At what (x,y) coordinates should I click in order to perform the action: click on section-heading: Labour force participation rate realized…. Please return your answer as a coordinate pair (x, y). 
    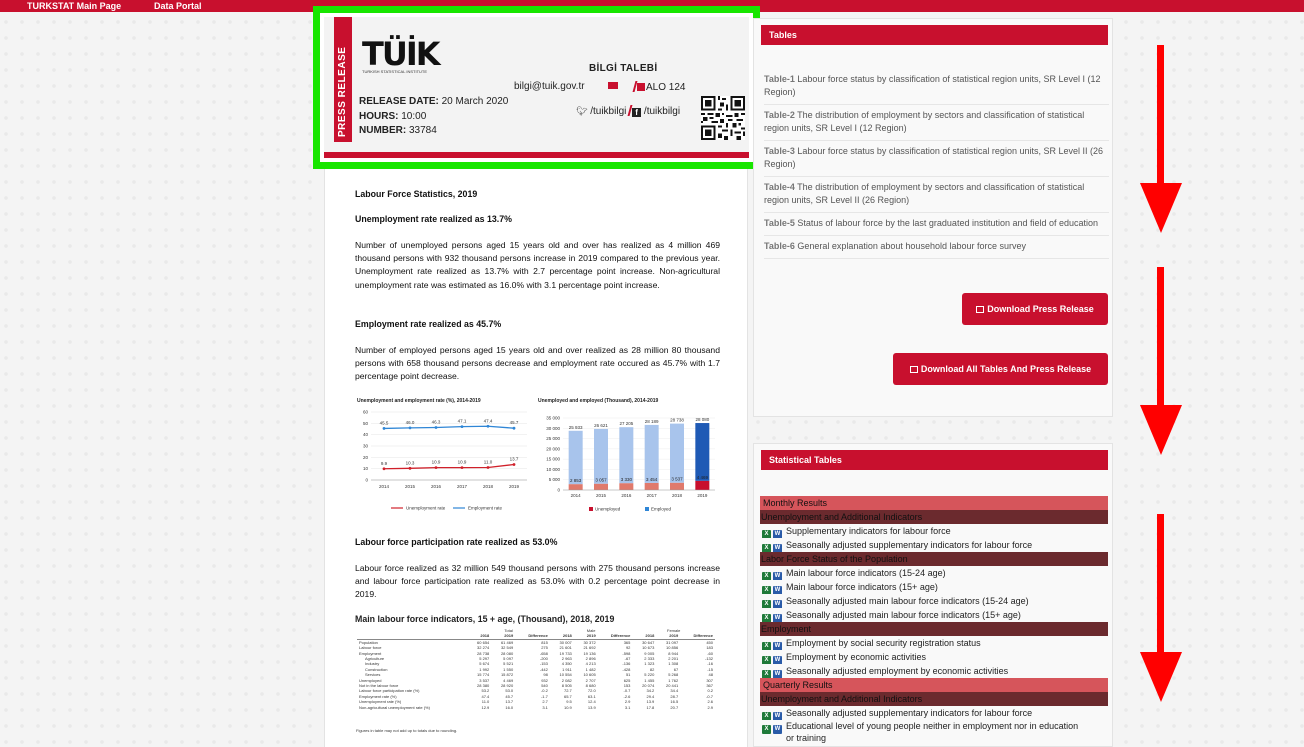
    Looking at the image, I should click on (456, 542).